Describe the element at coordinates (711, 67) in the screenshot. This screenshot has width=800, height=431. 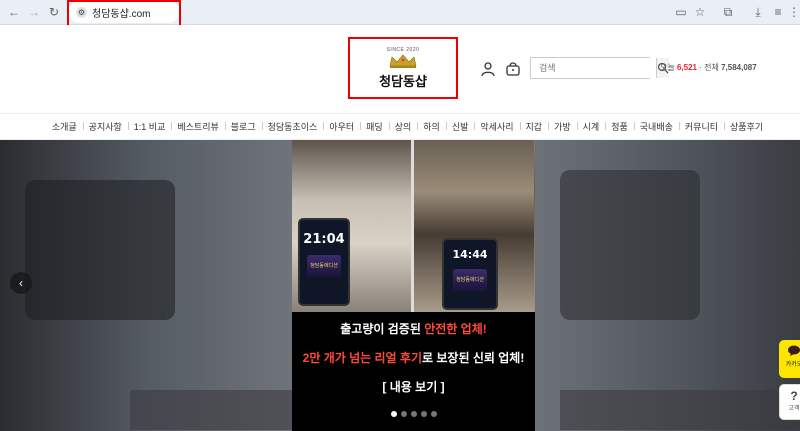
I see `total-label: 전체` at that location.